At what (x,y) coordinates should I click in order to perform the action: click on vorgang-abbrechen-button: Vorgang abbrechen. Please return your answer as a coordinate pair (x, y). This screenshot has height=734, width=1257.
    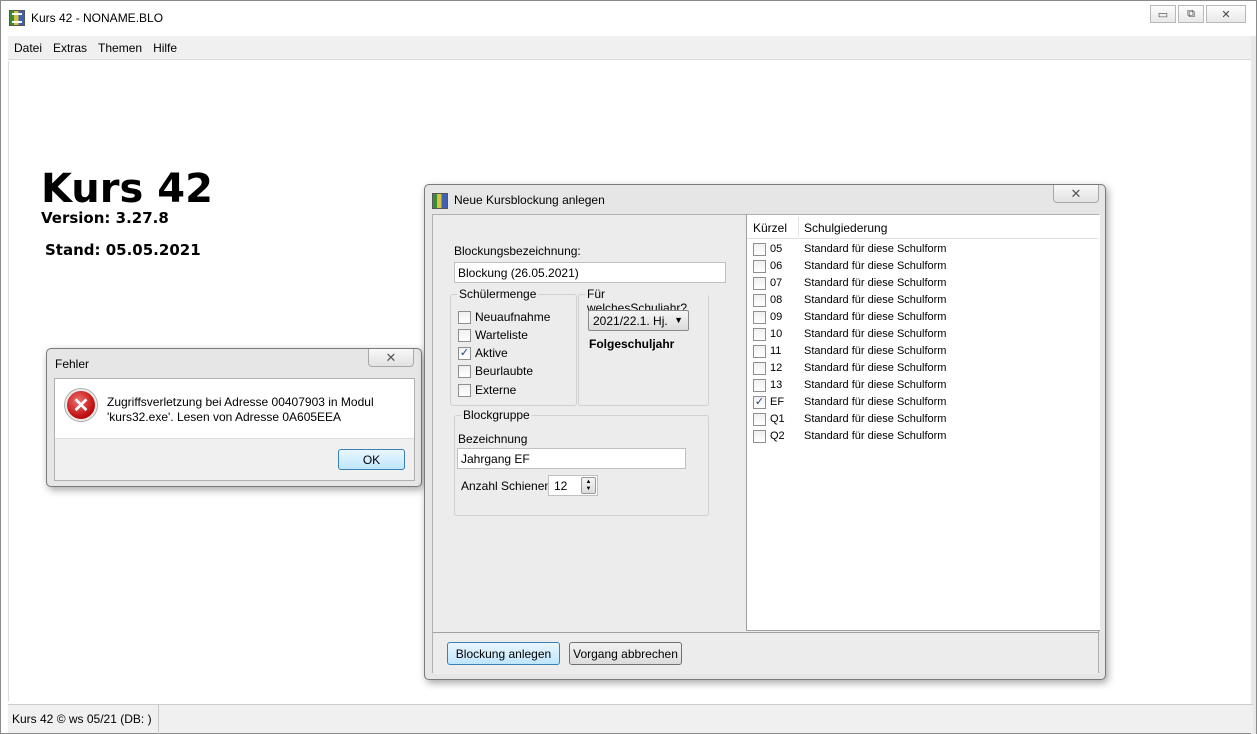
    Looking at the image, I should click on (625, 653).